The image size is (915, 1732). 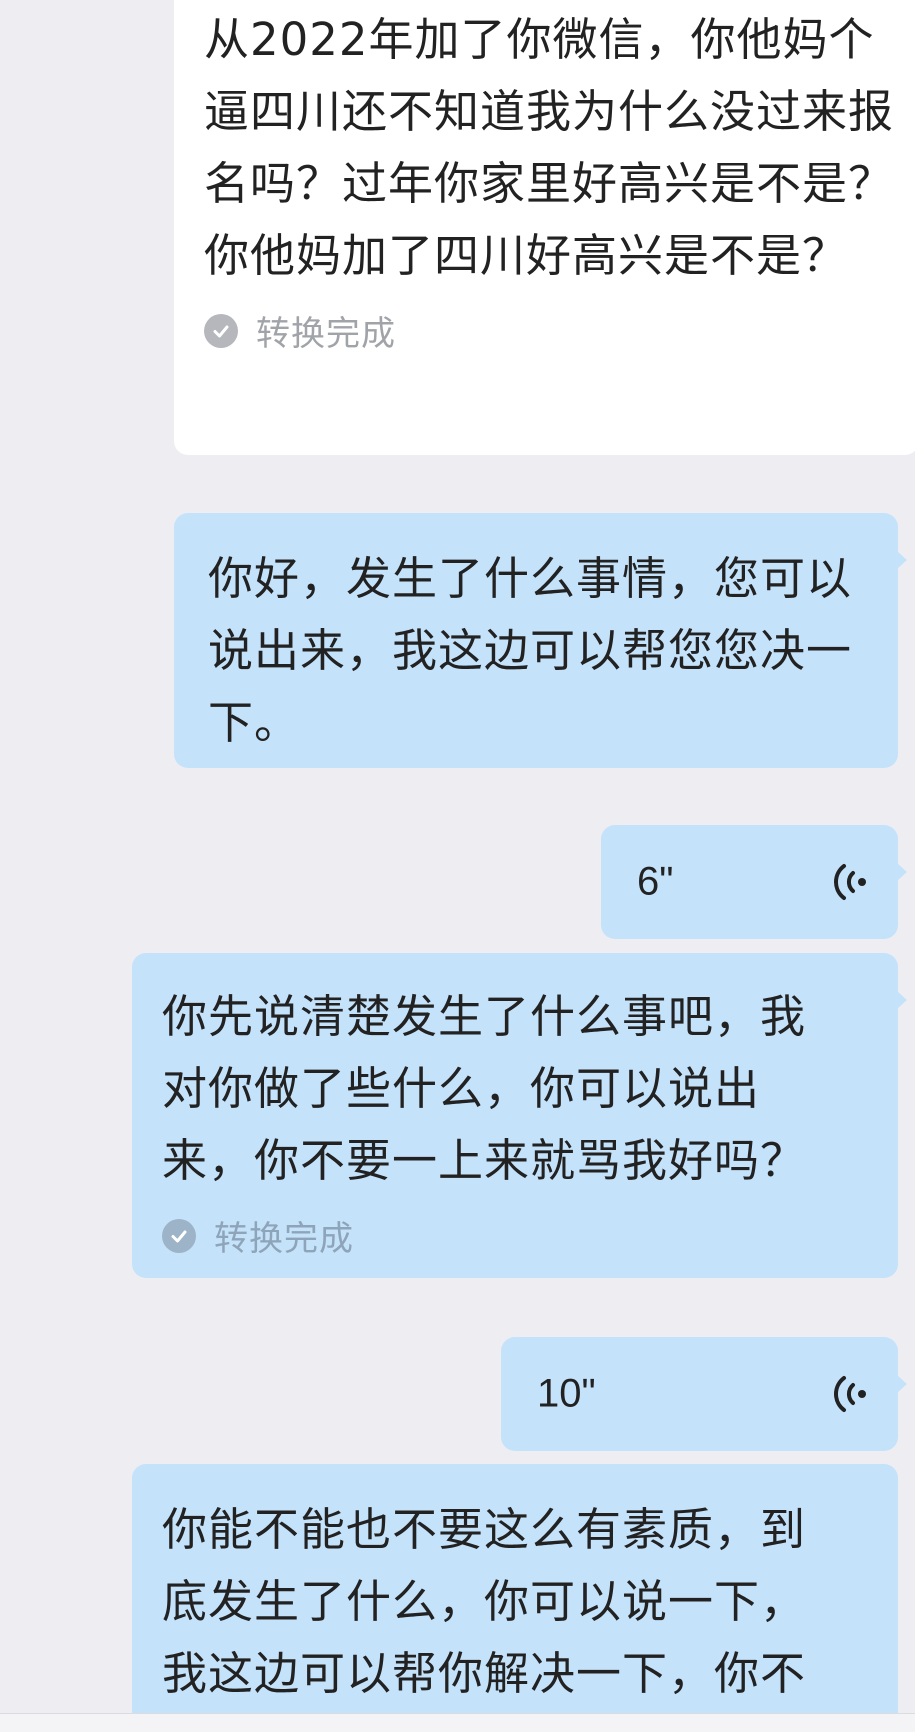 What do you see at coordinates (754, 882) in the screenshot?
I see `voice-message-bubble: 6"` at bounding box center [754, 882].